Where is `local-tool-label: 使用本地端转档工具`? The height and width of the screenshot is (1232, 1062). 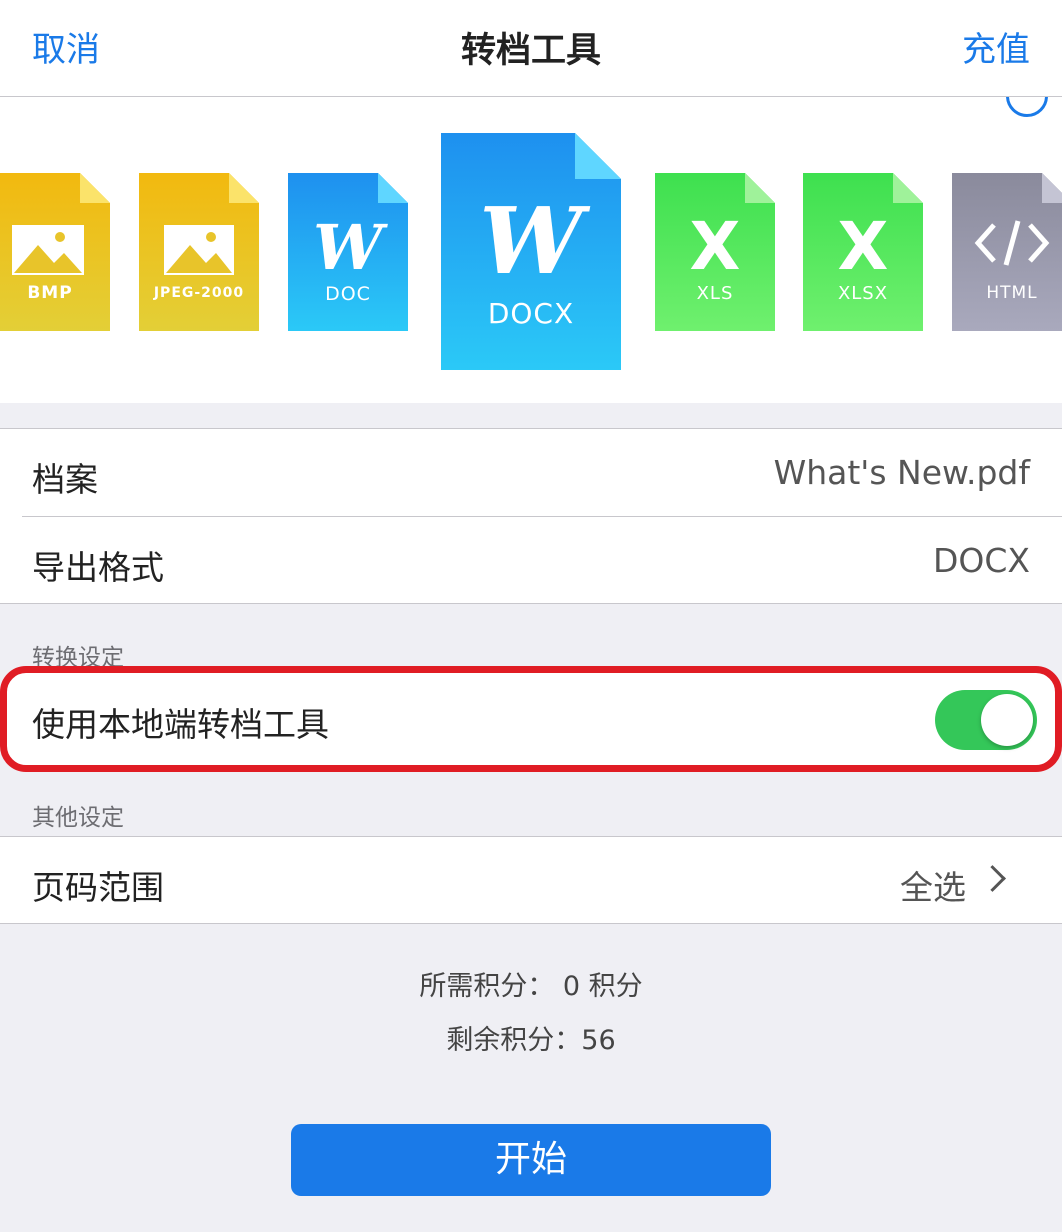 local-tool-label: 使用本地端转档工具 is located at coordinates (180, 724).